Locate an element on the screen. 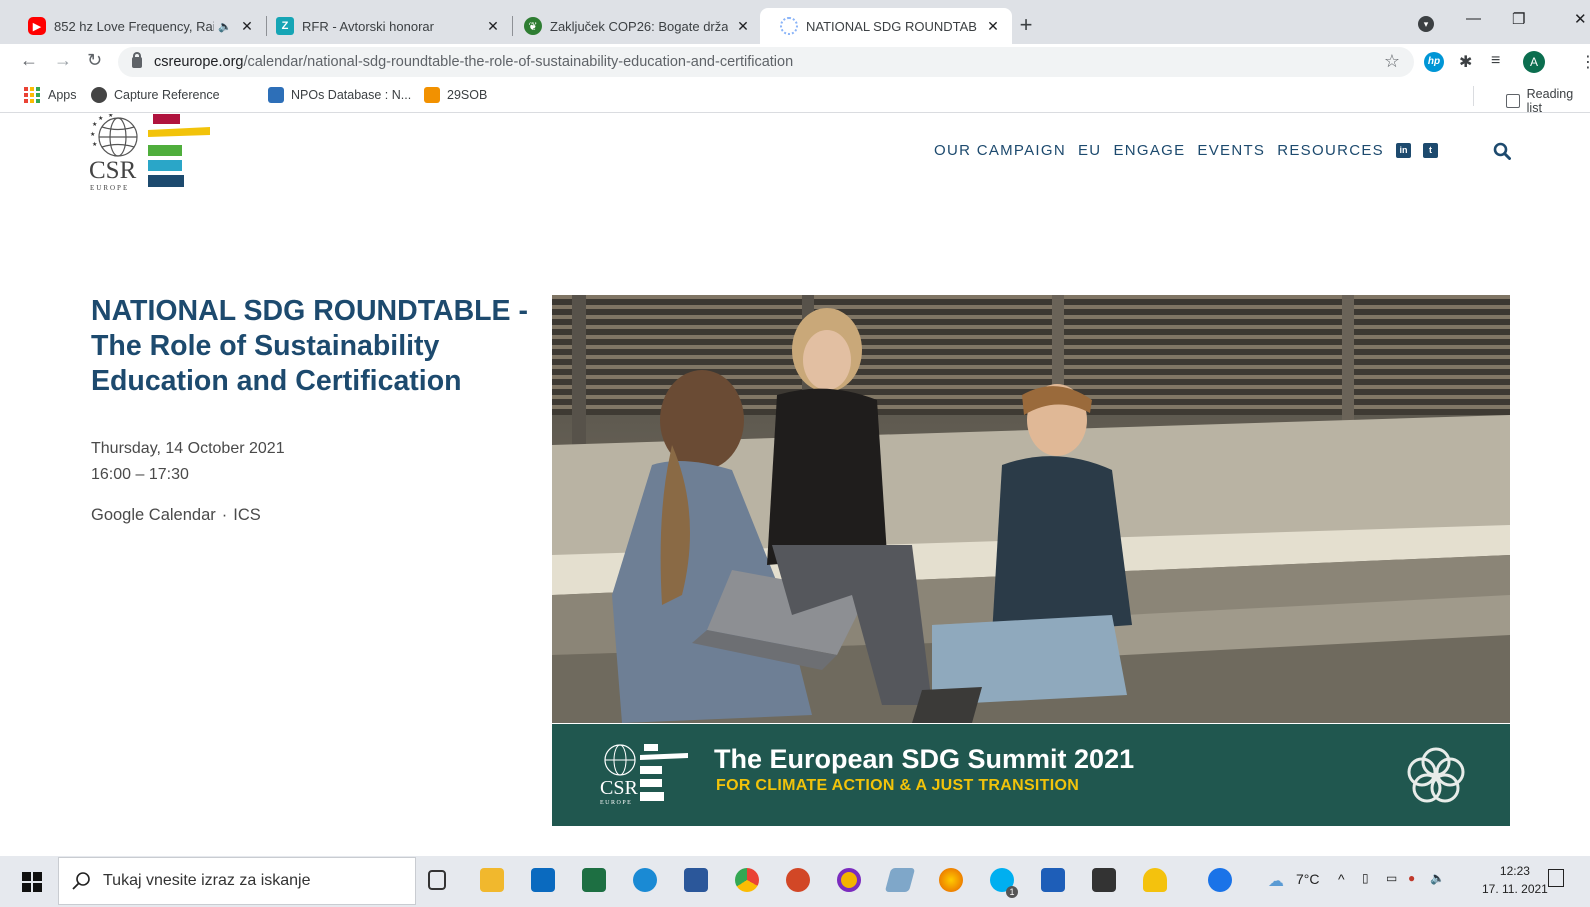  database-icon is located at coordinates (276, 95).